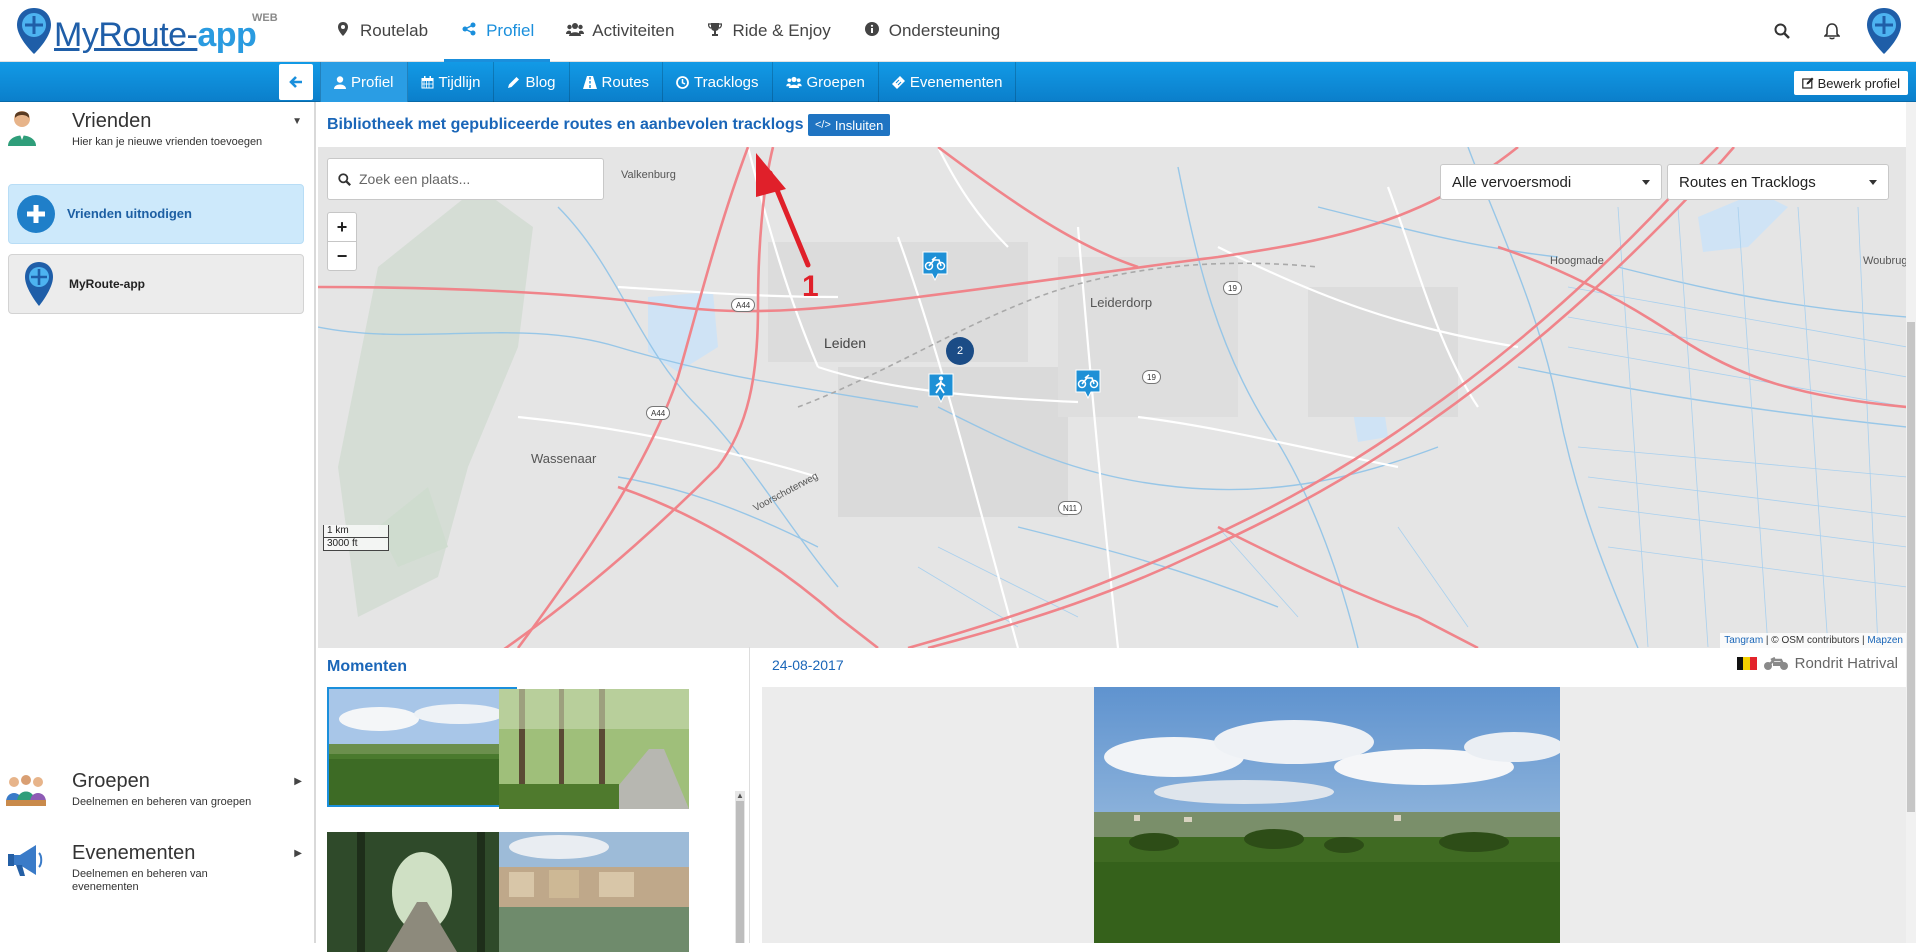 Image resolution: width=1916 pixels, height=952 pixels. I want to click on place-label-leiden: Leiden, so click(845, 343).